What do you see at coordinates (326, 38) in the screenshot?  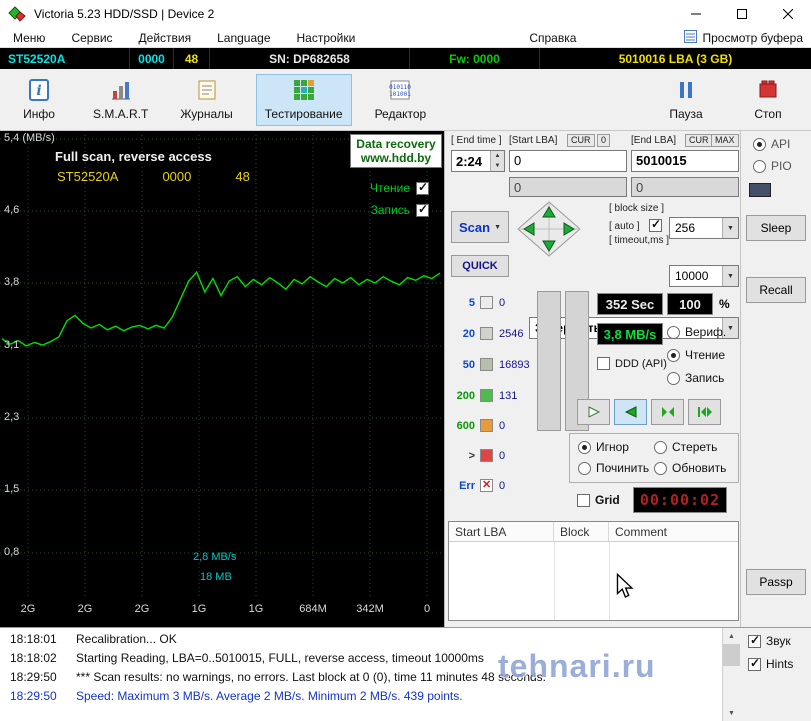 I see `menu-item-settings: Настройки` at bounding box center [326, 38].